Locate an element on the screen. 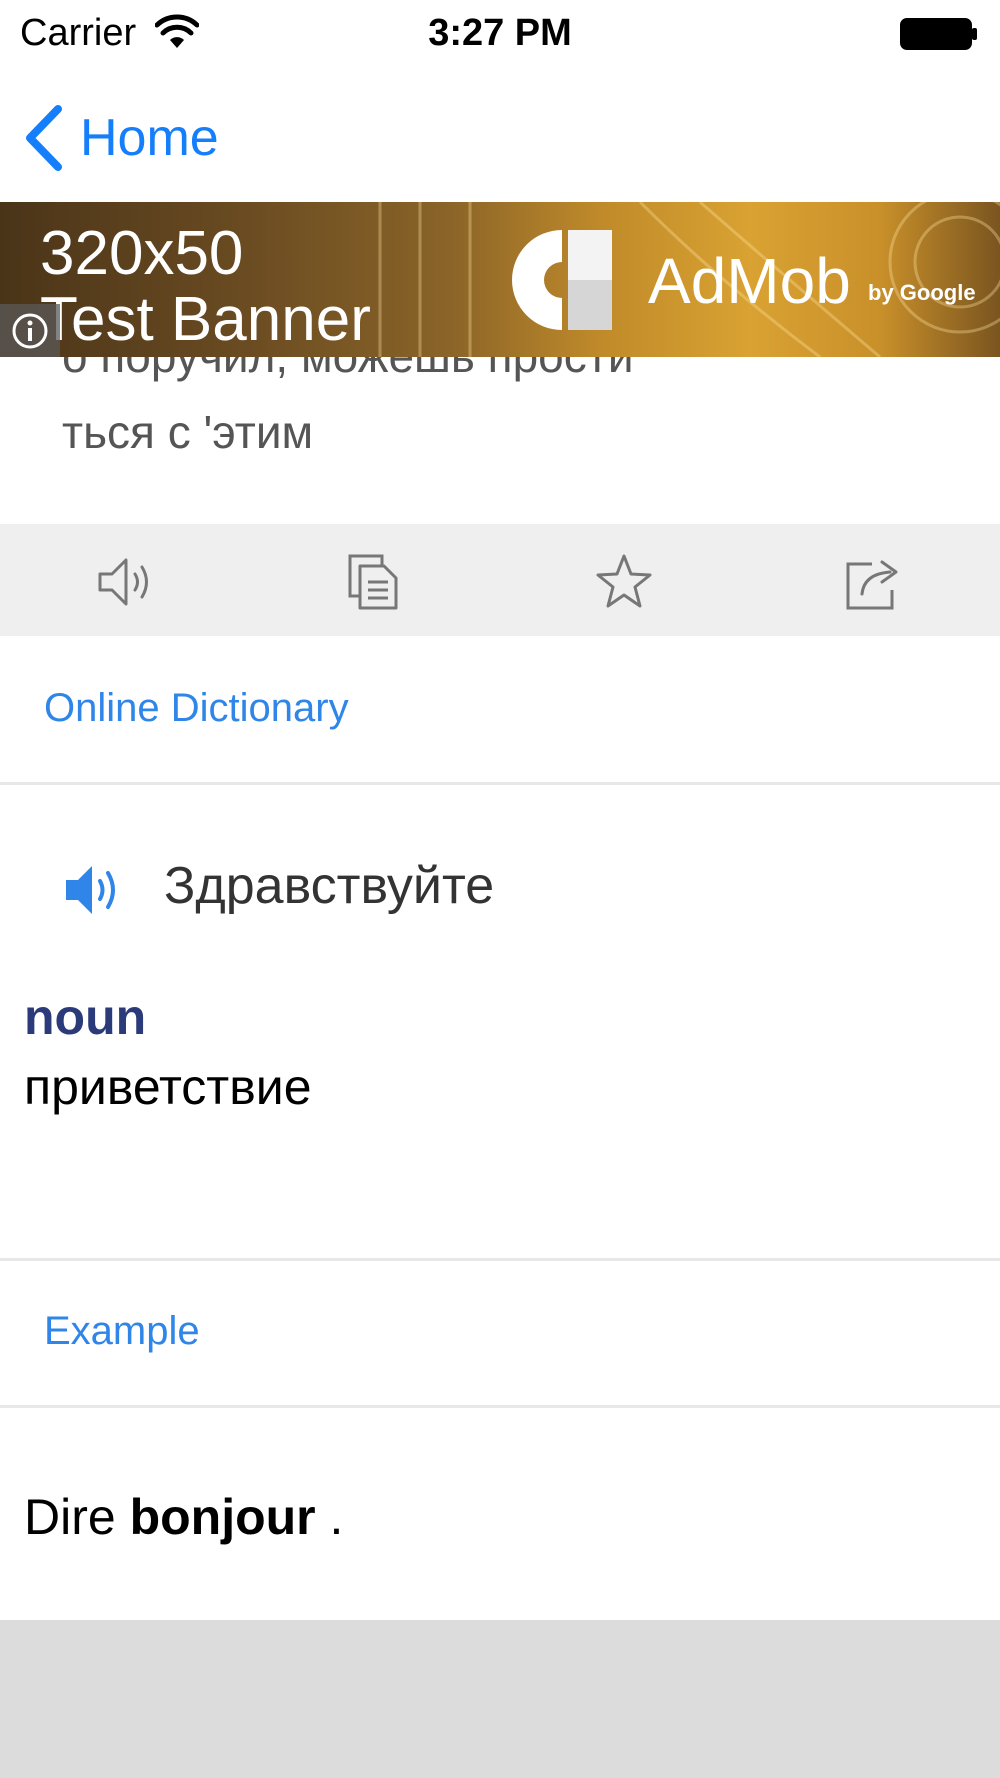  battery-icon is located at coordinates (938, 34).